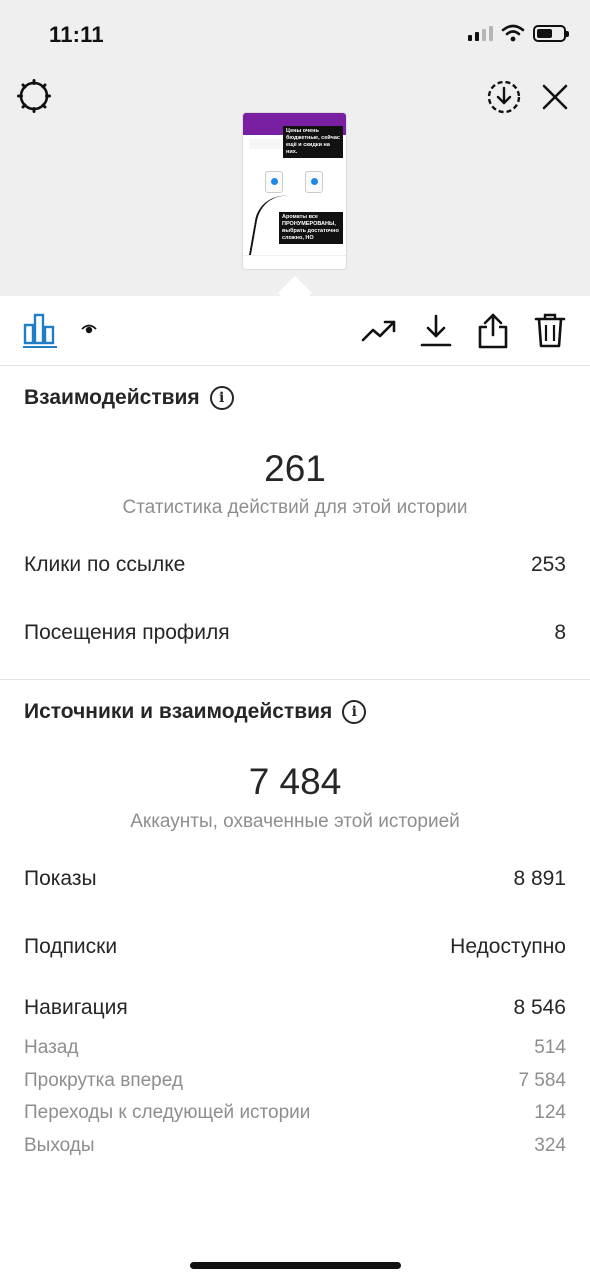 This screenshot has width=590, height=1280. What do you see at coordinates (560, 632) in the screenshot?
I see `stat-value: 8` at bounding box center [560, 632].